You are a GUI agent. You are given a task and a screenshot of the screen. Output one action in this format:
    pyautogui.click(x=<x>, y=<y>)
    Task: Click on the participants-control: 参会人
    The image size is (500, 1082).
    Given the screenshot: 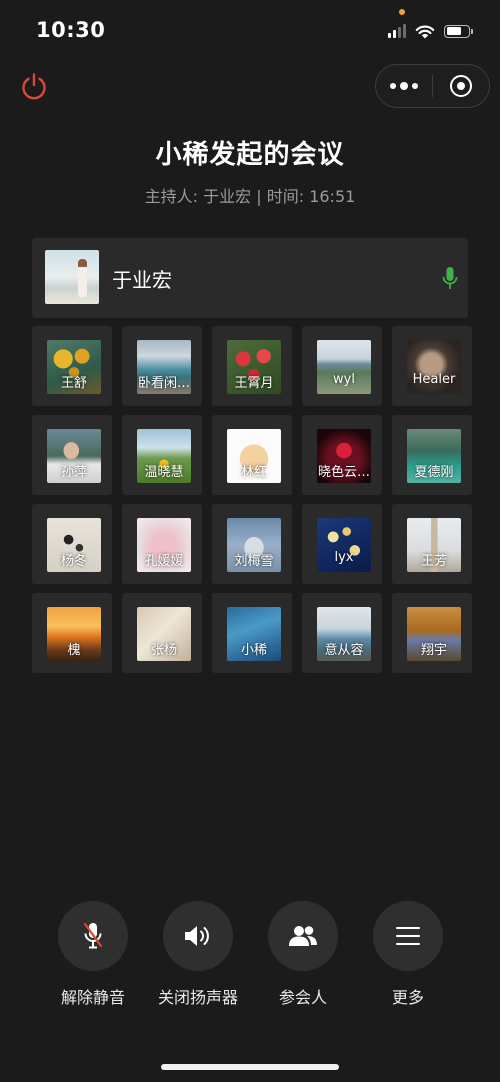 What is the action you would take?
    pyautogui.click(x=303, y=954)
    